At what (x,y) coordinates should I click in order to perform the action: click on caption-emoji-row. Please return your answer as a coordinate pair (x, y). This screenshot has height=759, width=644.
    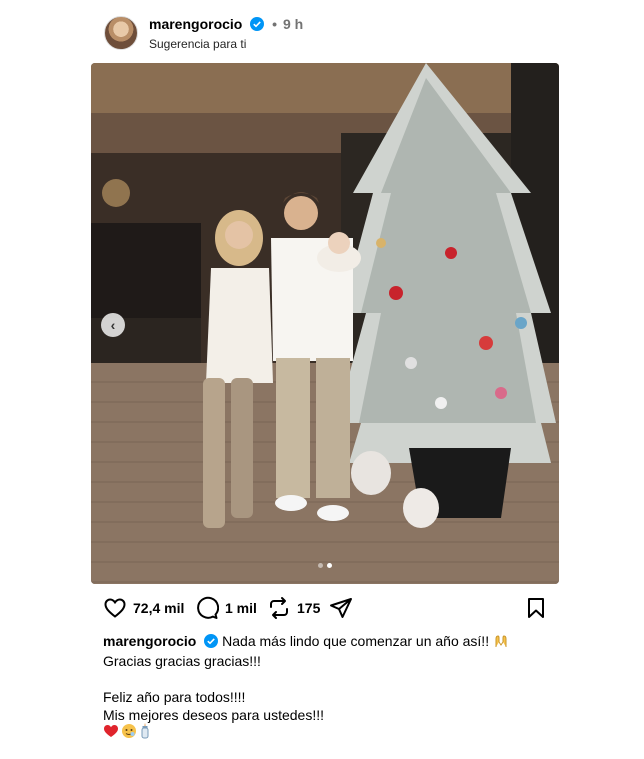
    Looking at the image, I should click on (328, 733).